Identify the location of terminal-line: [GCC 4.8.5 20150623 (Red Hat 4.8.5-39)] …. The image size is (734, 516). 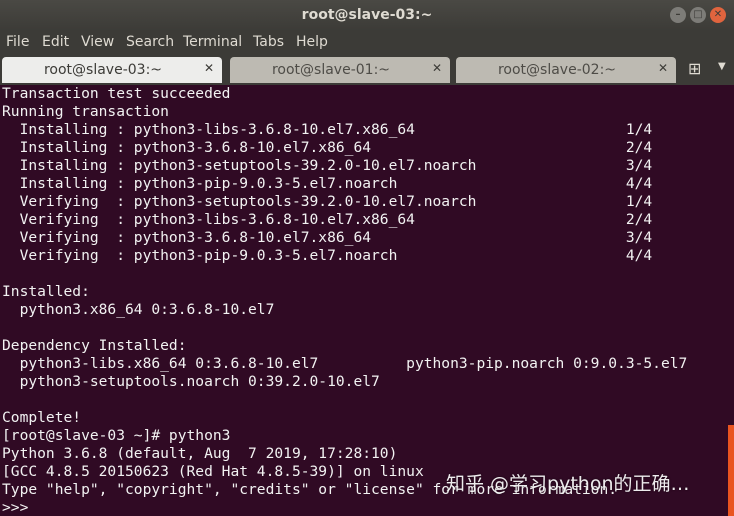
(213, 471).